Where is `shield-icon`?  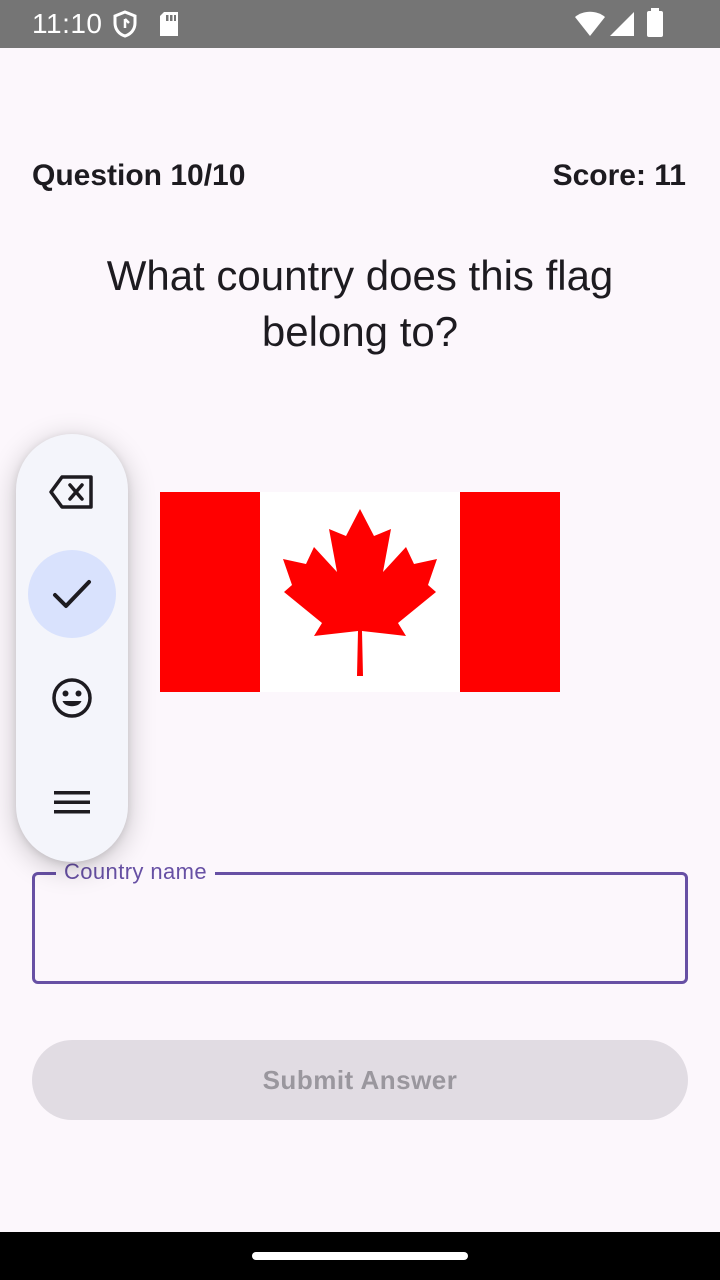 shield-icon is located at coordinates (125, 26).